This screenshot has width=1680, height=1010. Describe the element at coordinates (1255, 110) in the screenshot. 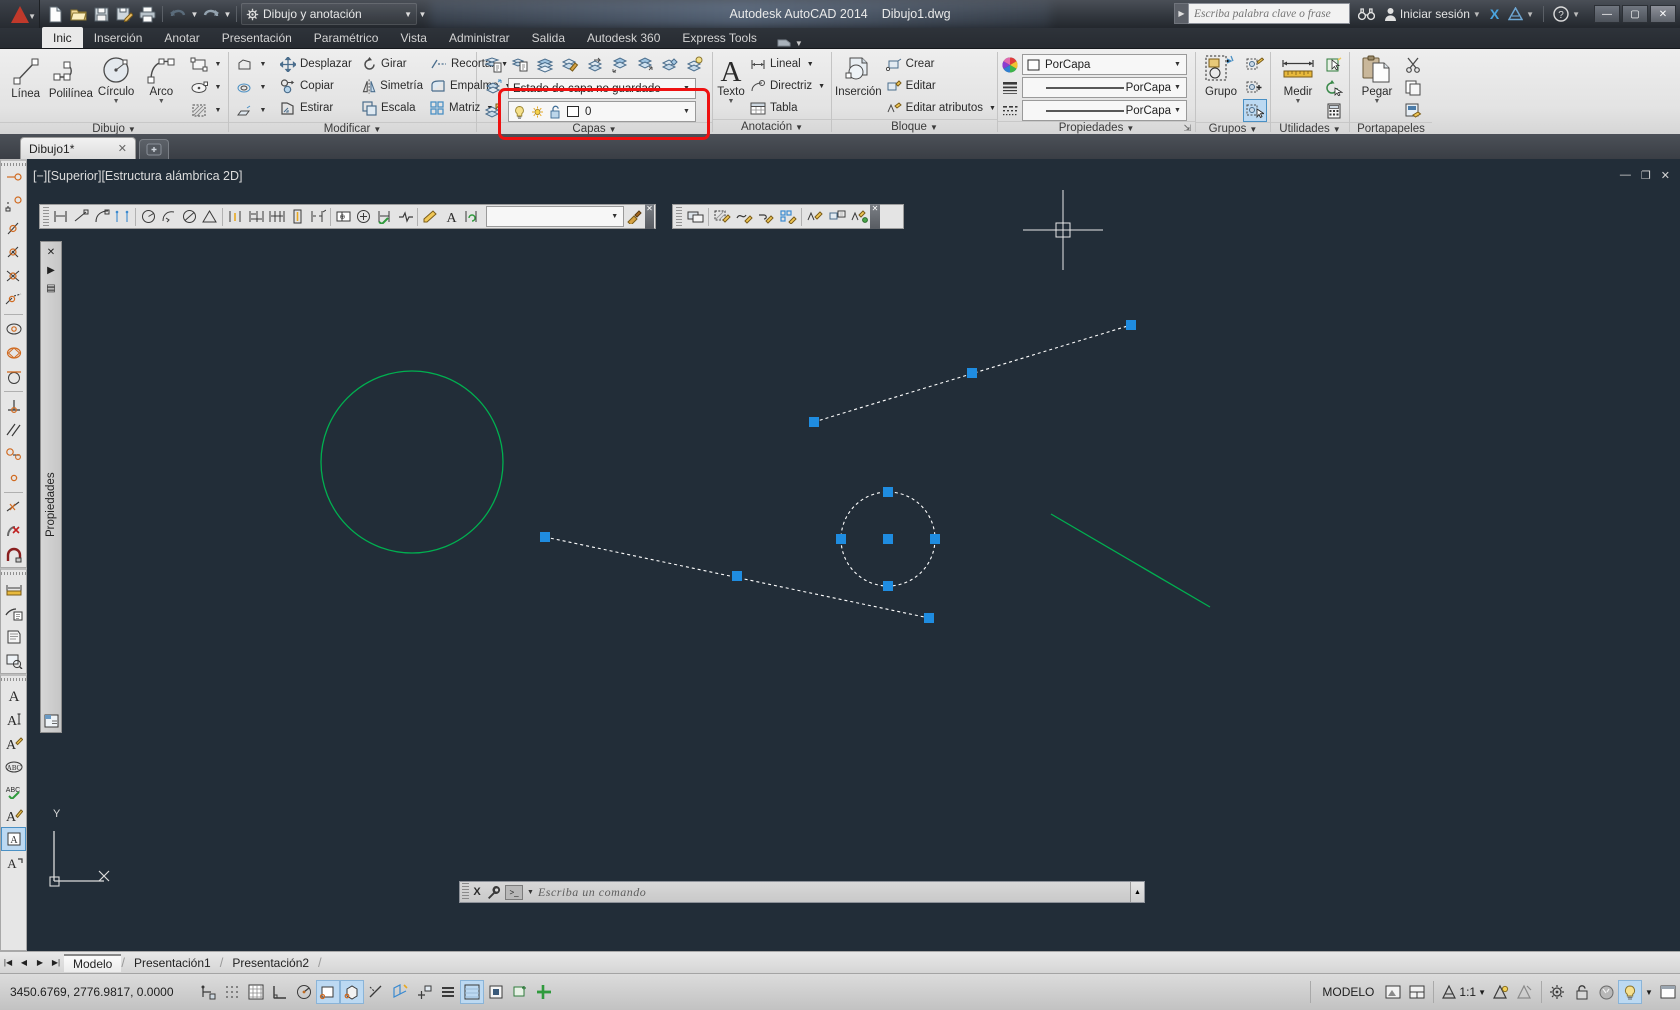

I see `group-selection-icon` at that location.